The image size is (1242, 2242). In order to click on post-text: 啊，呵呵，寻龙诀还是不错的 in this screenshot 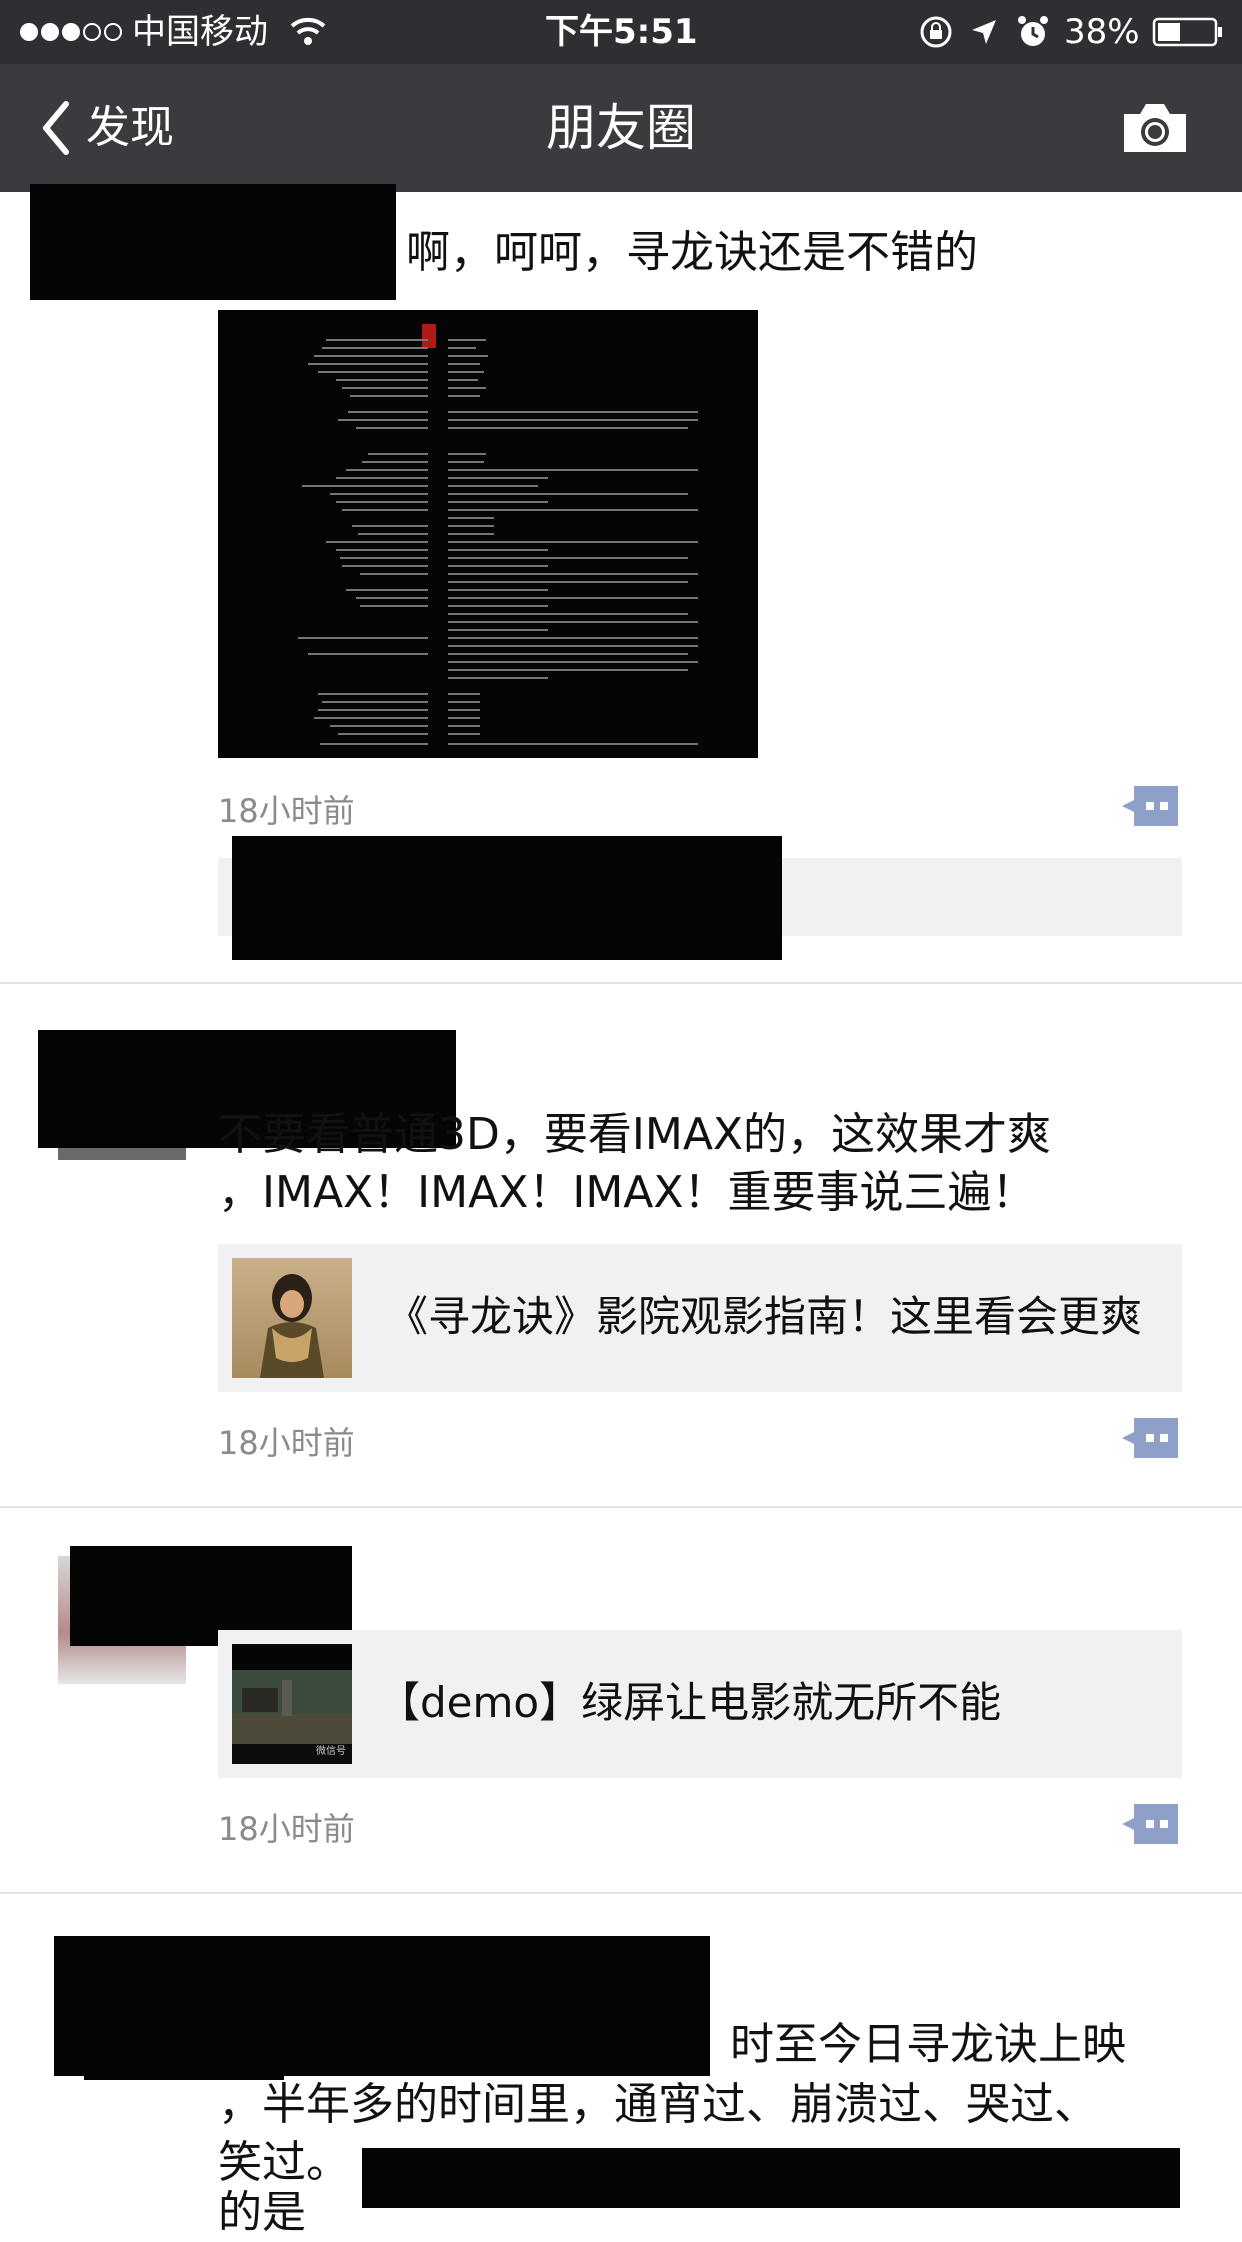, I will do `click(692, 252)`.